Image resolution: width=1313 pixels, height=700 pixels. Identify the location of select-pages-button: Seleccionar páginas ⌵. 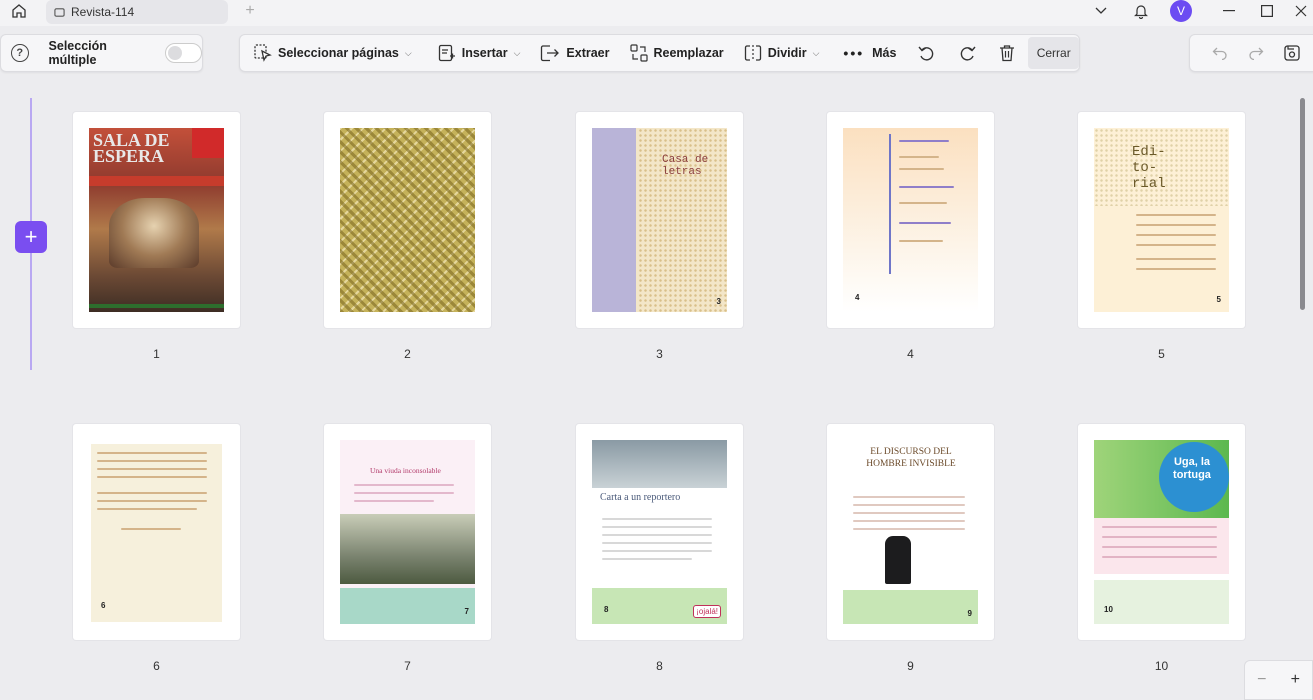
(333, 53).